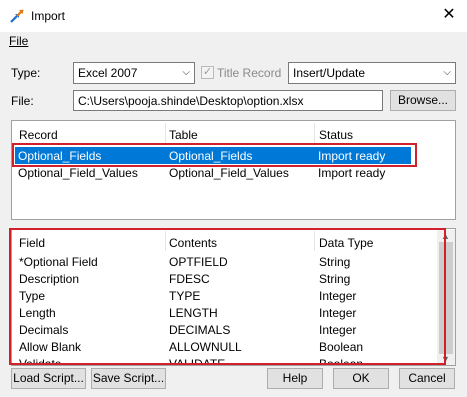 This screenshot has height=397, width=467. I want to click on ok-label: OK, so click(361, 378).